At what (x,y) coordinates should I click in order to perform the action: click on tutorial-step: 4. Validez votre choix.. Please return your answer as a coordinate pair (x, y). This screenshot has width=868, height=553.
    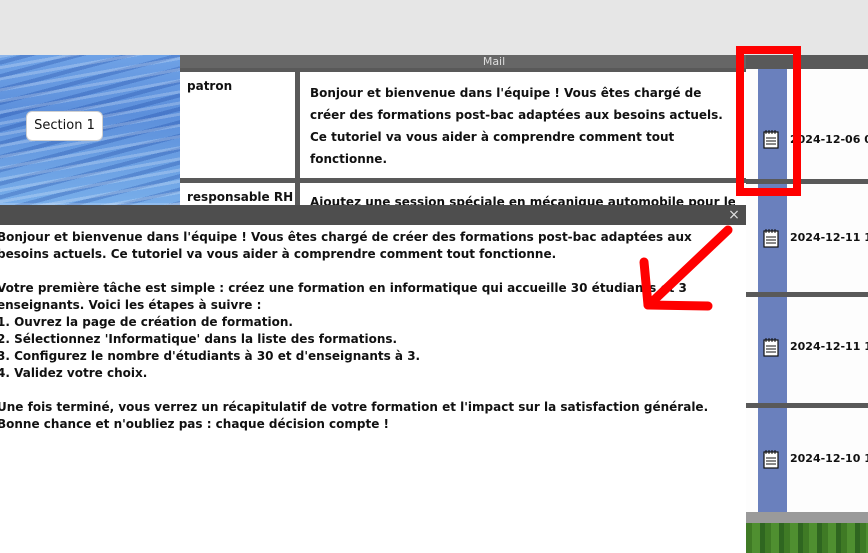
    Looking at the image, I should click on (74, 373).